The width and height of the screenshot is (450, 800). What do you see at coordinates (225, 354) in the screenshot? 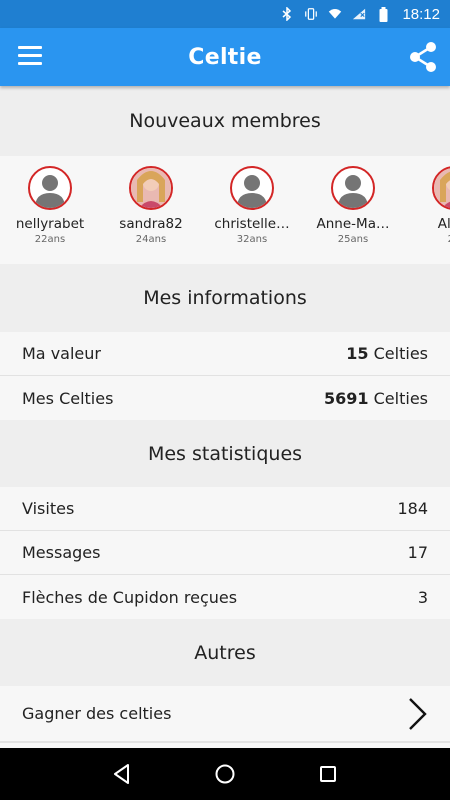
I see `info-row-value: Ma valeur 15 Celties` at bounding box center [225, 354].